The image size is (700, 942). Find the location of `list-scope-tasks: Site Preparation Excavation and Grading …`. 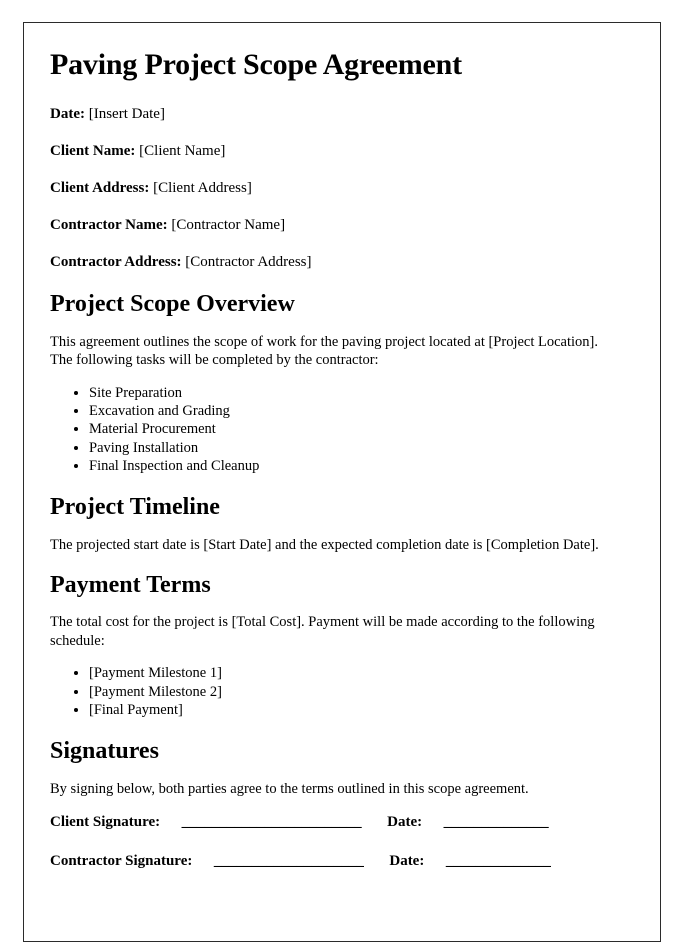

list-scope-tasks: Site Preparation Excavation and Grading … is located at coordinates (342, 429).